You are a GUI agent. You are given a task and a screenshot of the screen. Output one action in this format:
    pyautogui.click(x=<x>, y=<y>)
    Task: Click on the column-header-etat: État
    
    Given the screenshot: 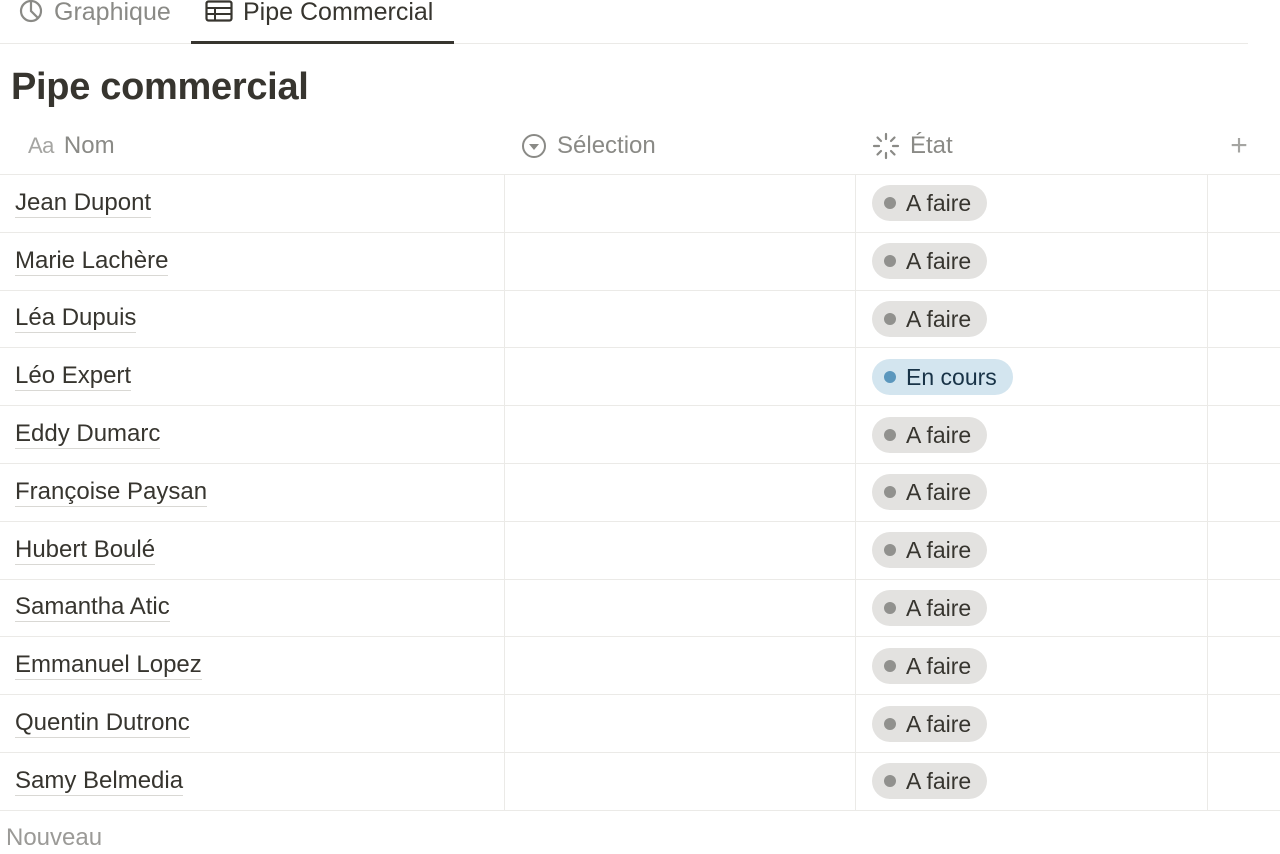 What is the action you would take?
    pyautogui.click(x=912, y=146)
    